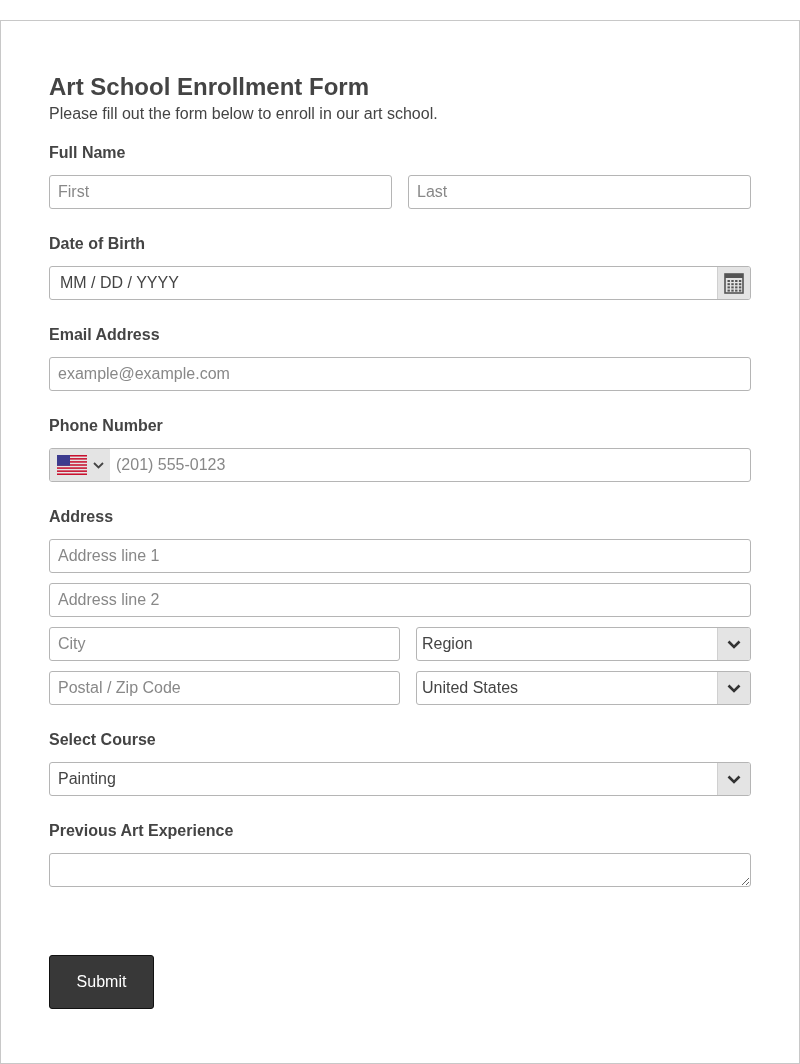  What do you see at coordinates (583, 644) in the screenshot?
I see `dropdown: Region` at bounding box center [583, 644].